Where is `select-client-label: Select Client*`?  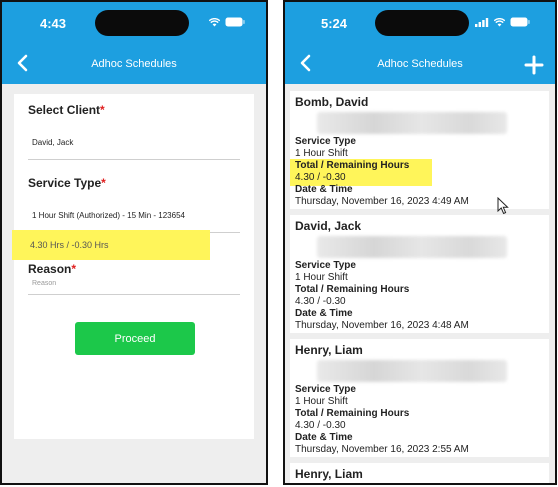
select-client-label: Select Client* is located at coordinates (66, 110).